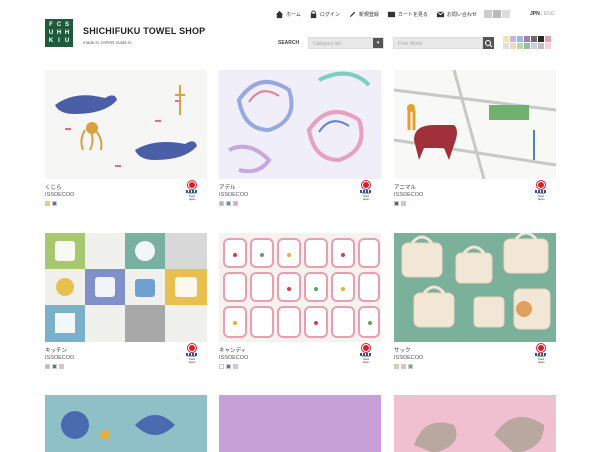 The width and height of the screenshot is (600, 452). What do you see at coordinates (438, 43) in the screenshot?
I see `search-input: Free Word` at bounding box center [438, 43].